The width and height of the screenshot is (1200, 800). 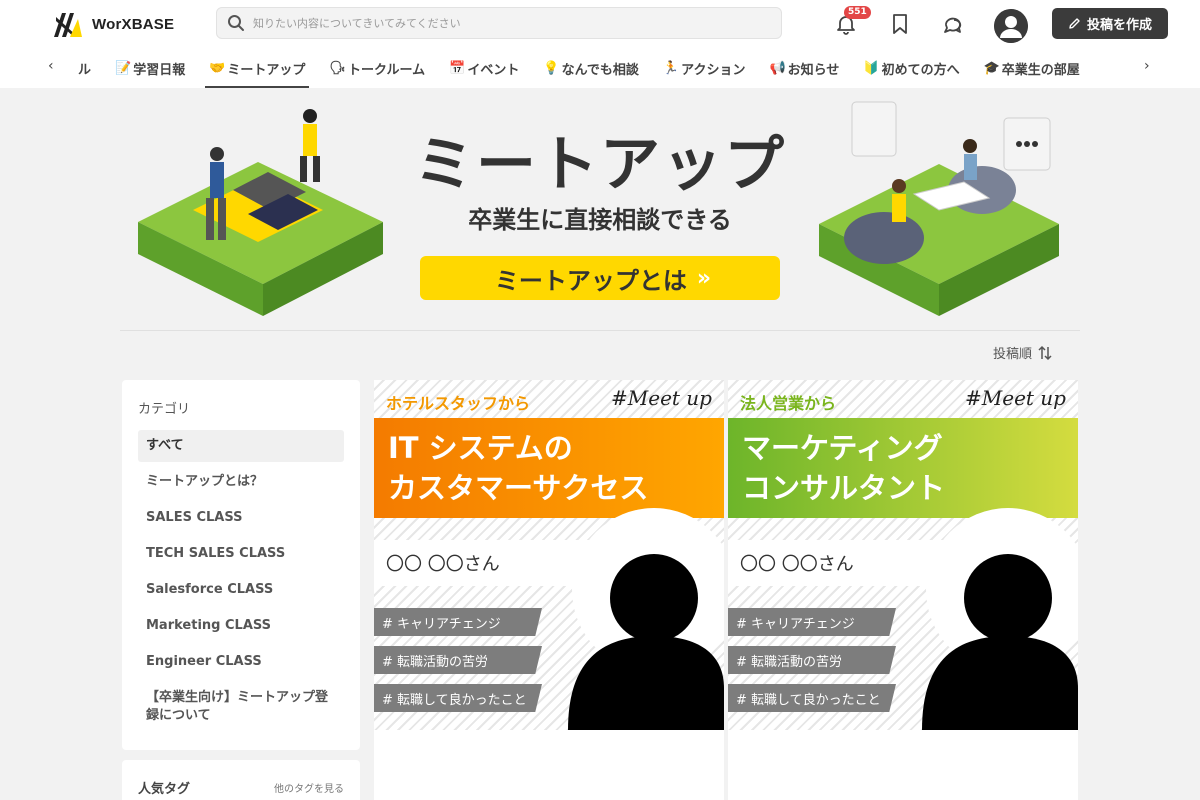 I want to click on what-is-meetup-label: ミートアップとは, so click(x=590, y=280).